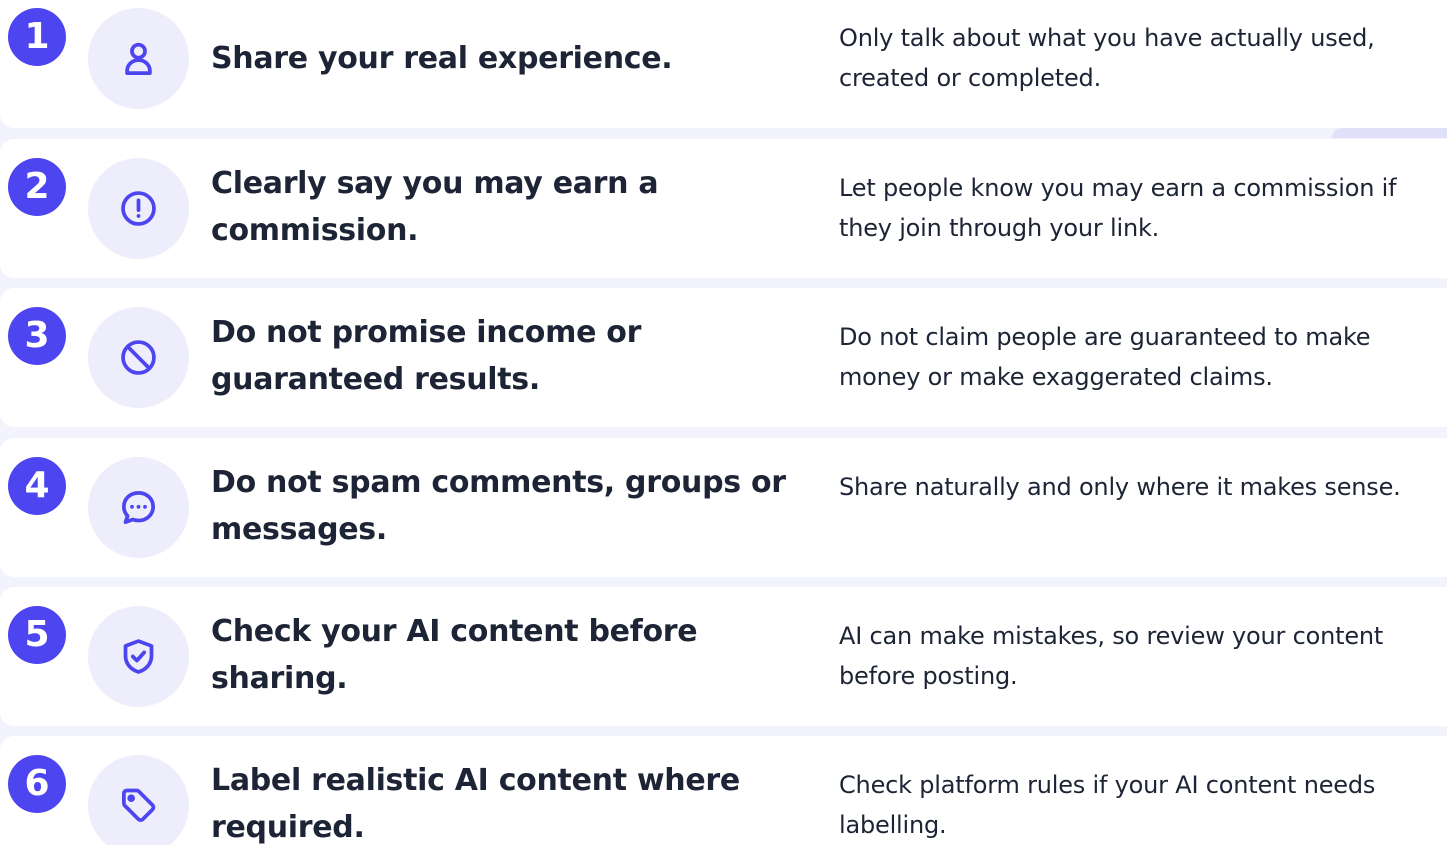 The image size is (1447, 845). Describe the element at coordinates (37, 336) in the screenshot. I see `rule-number-badge: 3` at that location.